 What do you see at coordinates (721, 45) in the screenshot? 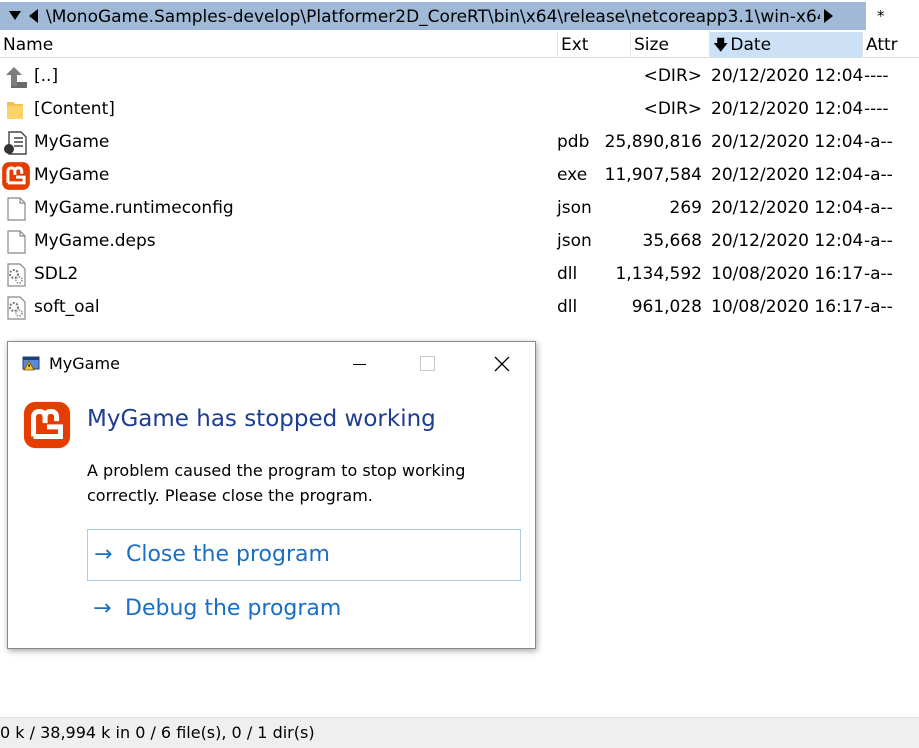
I see `sort-descending-icon: 🡇` at bounding box center [721, 45].